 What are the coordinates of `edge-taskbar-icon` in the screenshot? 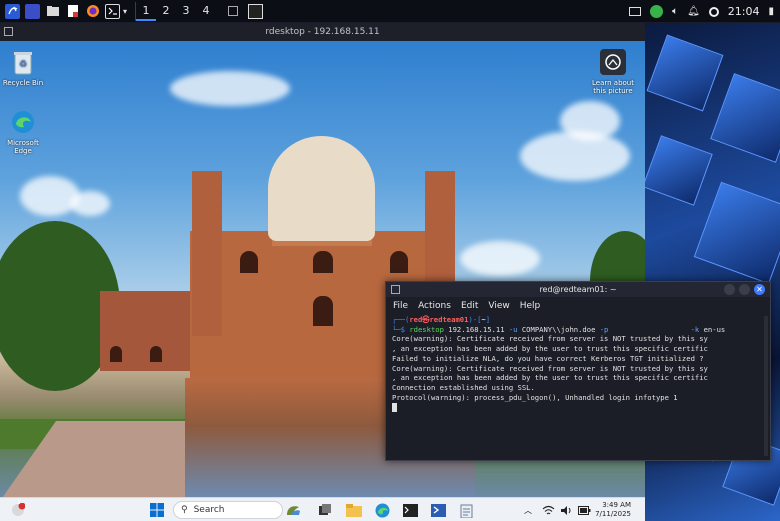 It's located at (382, 510).